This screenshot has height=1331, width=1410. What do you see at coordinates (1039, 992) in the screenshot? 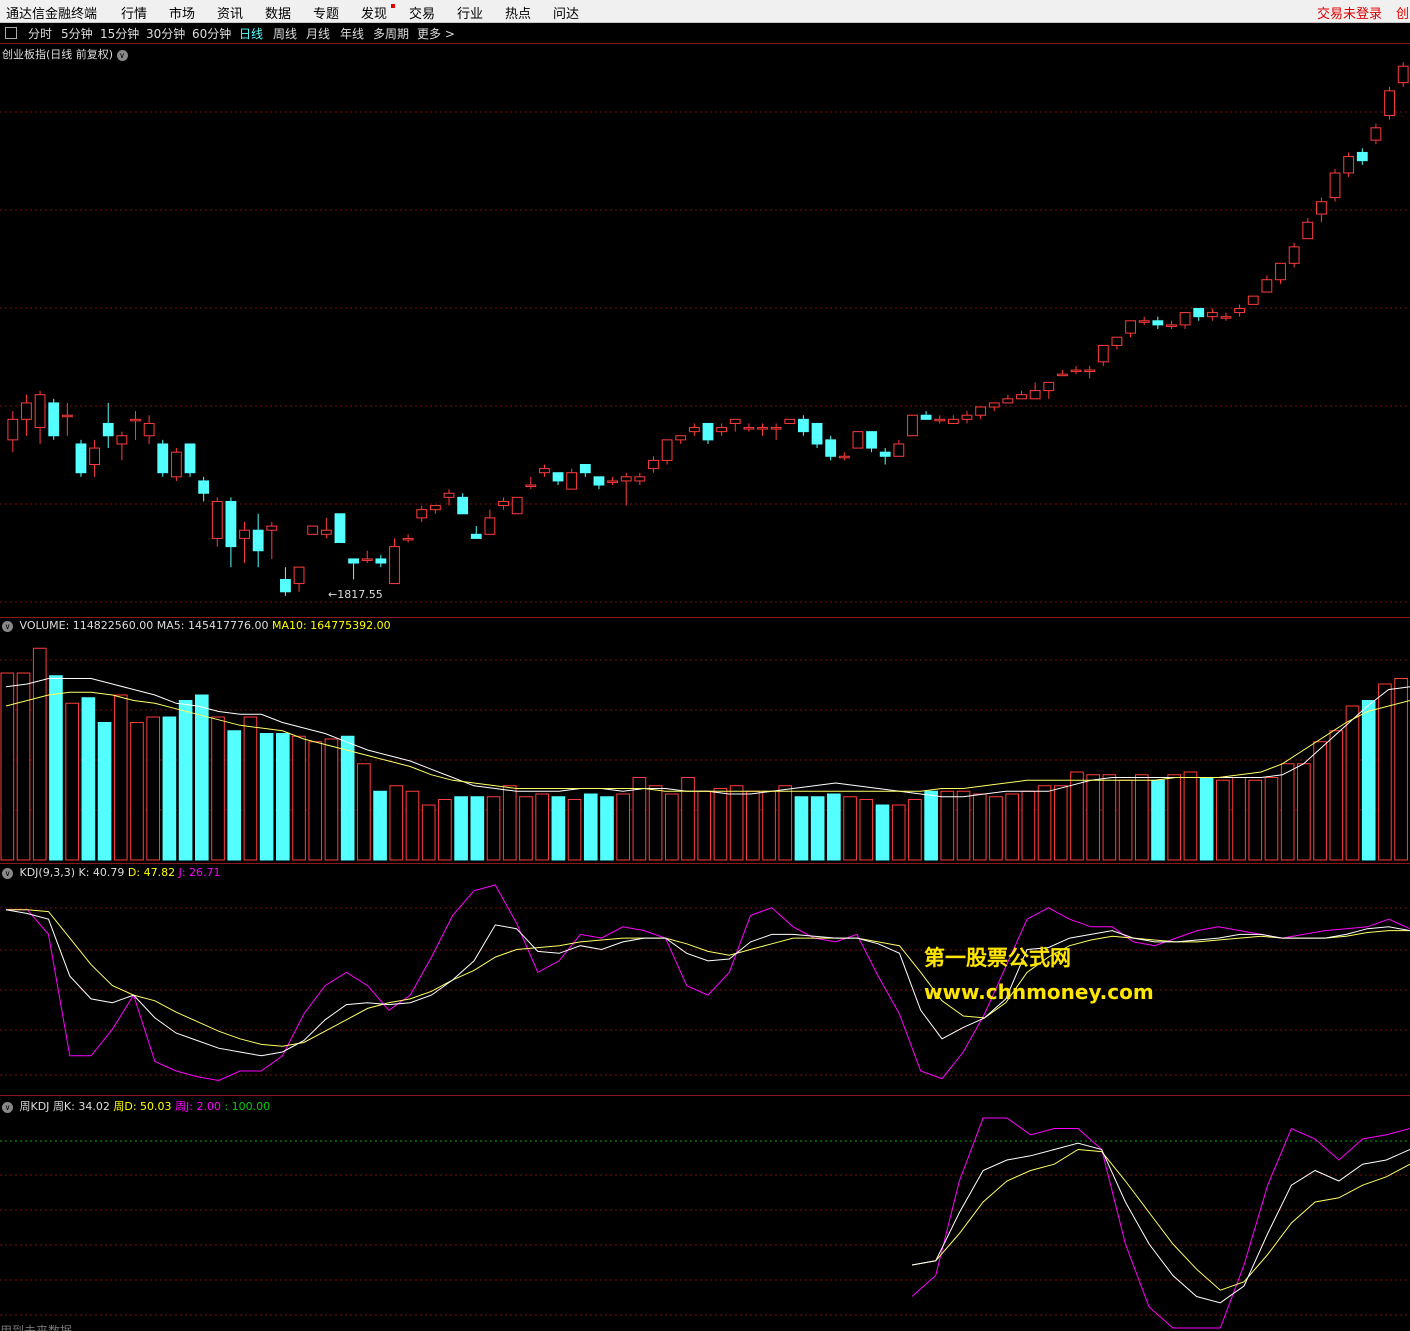
I see `watermark-url: www.chnmoney.com` at bounding box center [1039, 992].